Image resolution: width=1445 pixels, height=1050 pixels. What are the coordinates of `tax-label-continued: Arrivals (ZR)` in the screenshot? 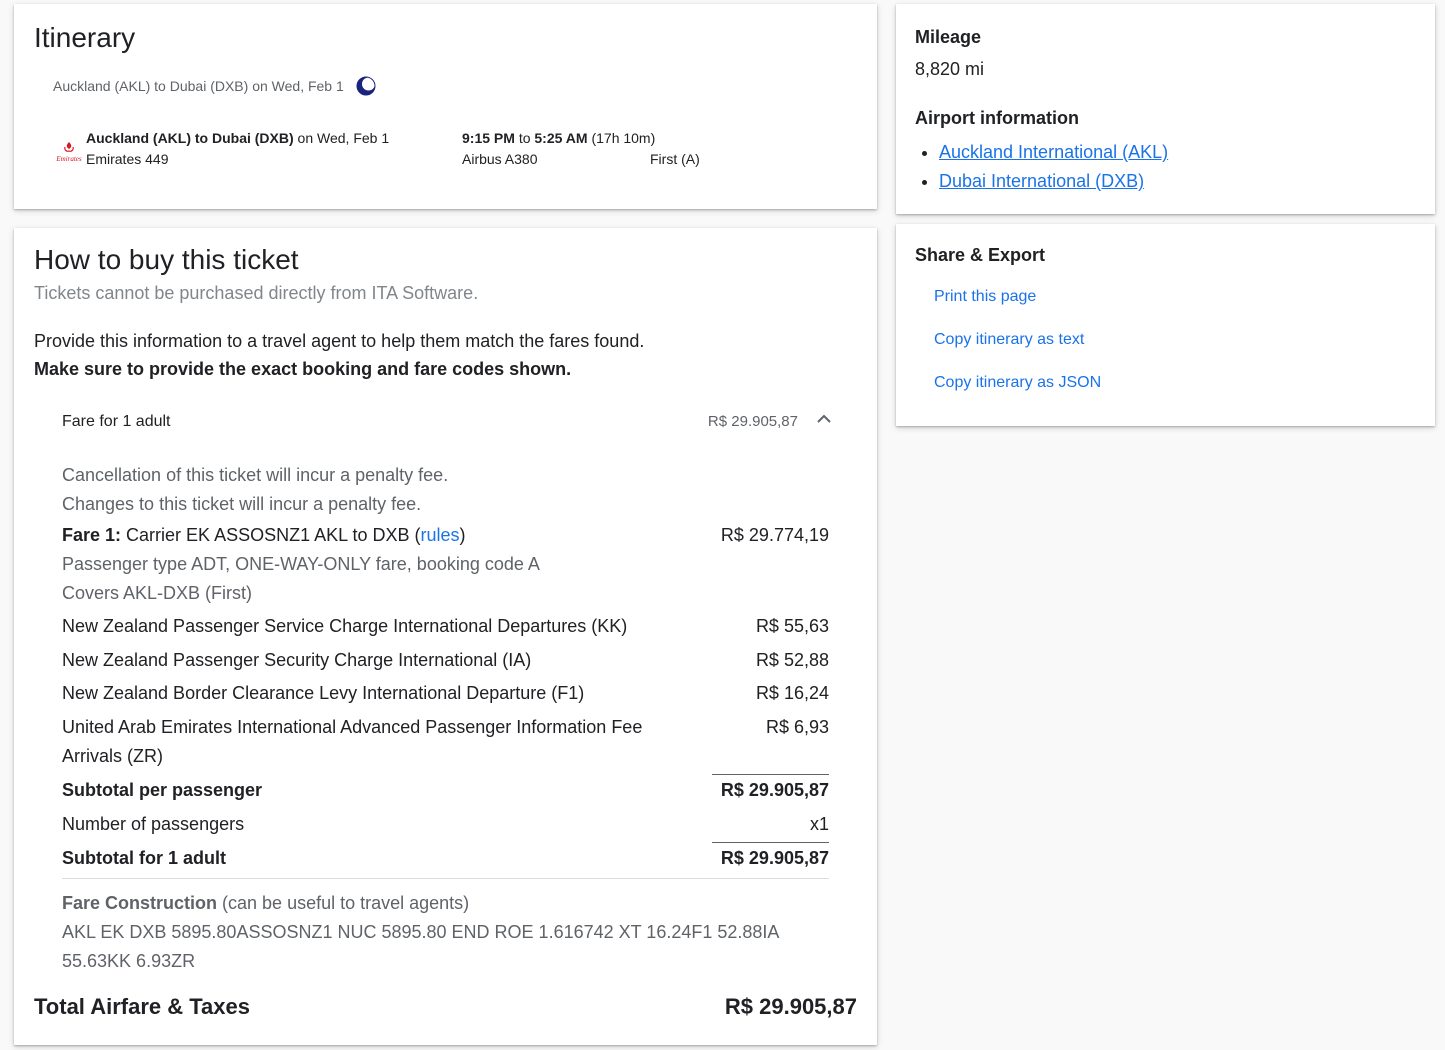 It's located at (112, 756).